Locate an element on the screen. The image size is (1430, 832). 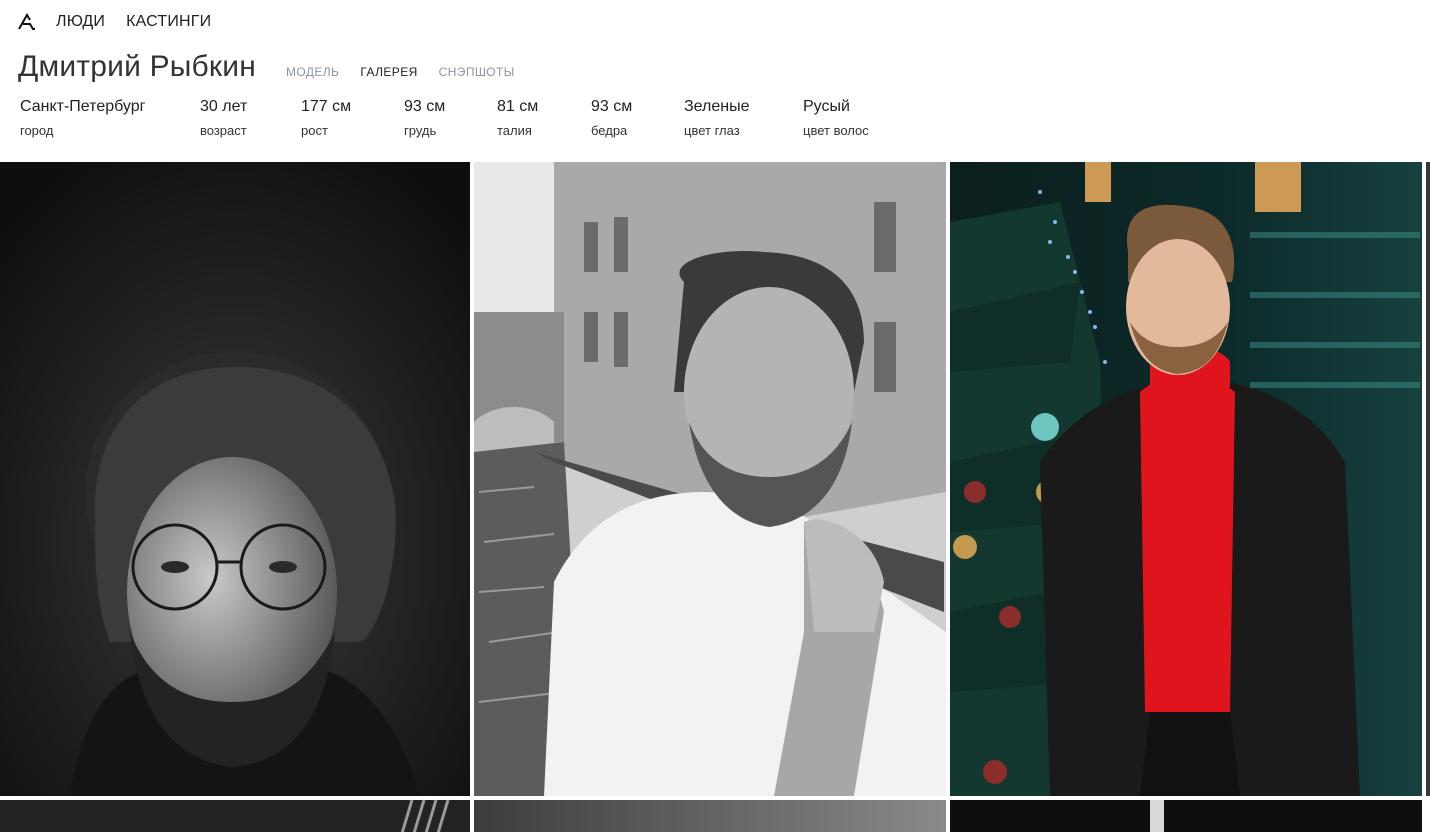
stat-label: грудь is located at coordinates (420, 130).